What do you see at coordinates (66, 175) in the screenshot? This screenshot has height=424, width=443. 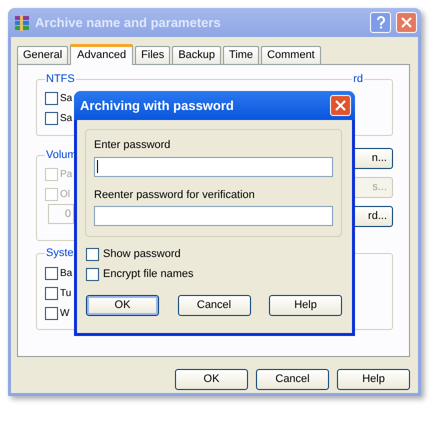 I see `checkbox-label: Pa` at bounding box center [66, 175].